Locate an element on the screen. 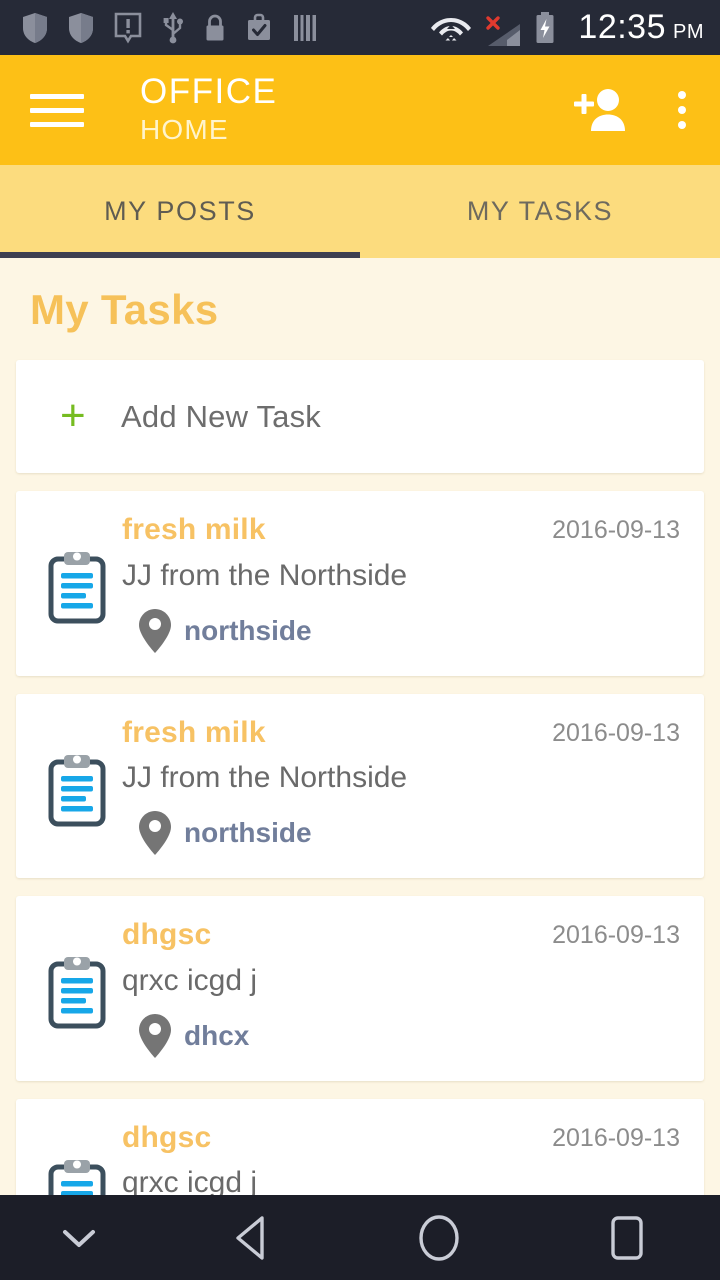  overflow-menu-icon is located at coordinates (682, 110).